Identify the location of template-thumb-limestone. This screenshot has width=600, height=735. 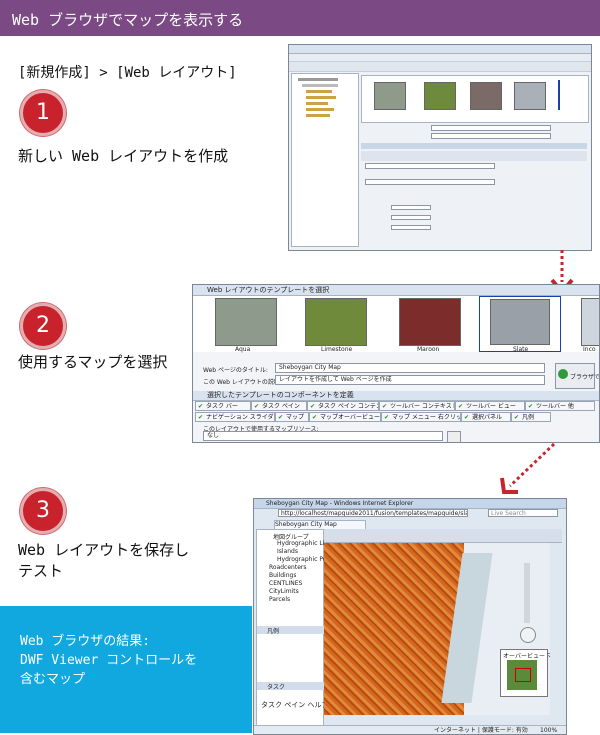
(336, 322).